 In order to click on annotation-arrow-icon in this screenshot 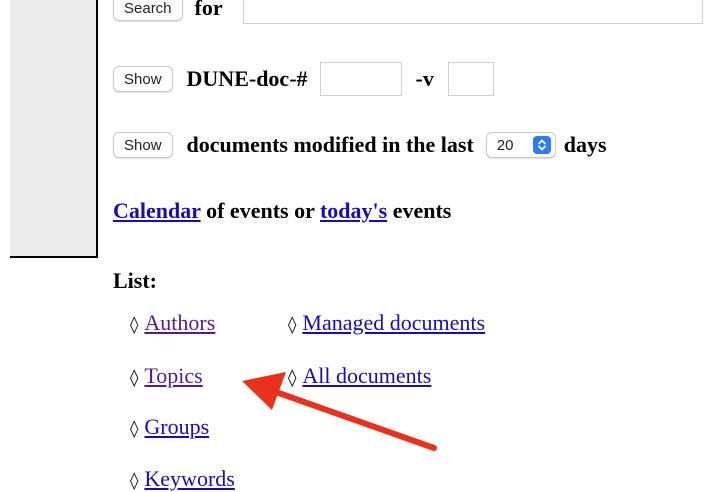, I will do `click(339, 411)`.